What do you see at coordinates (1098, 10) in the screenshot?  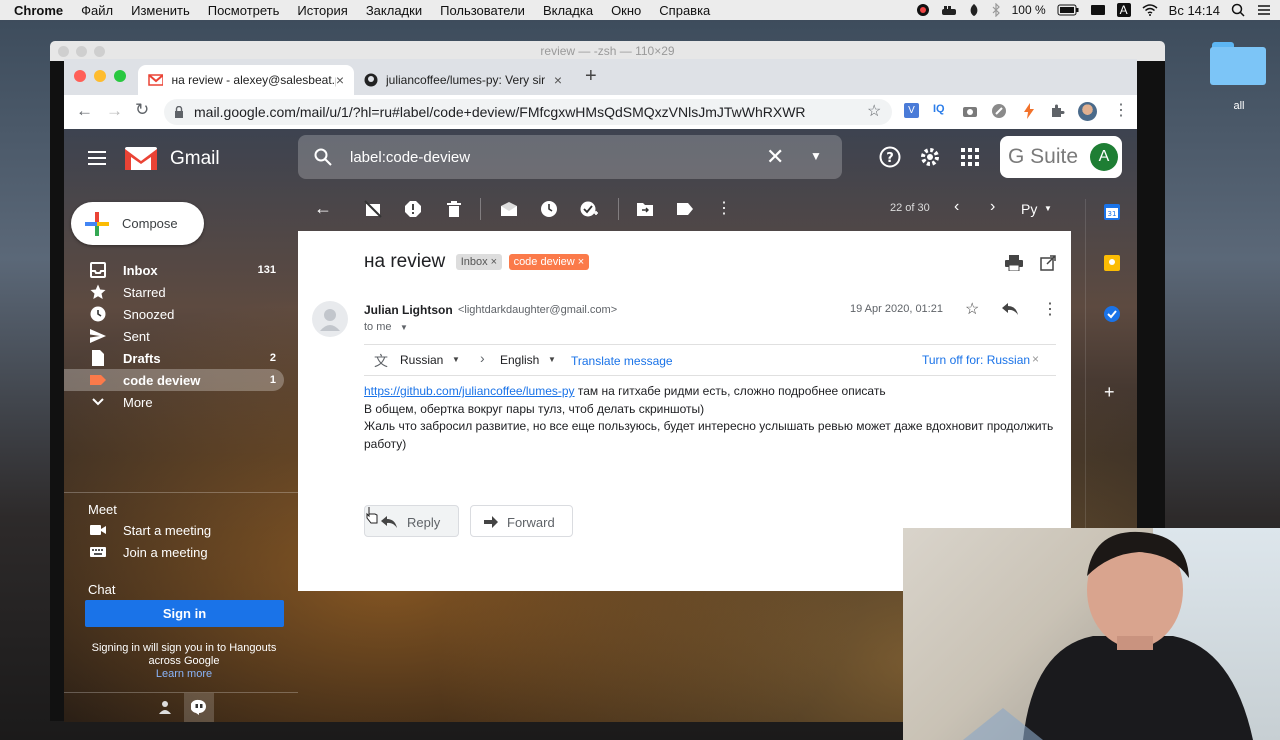 I see `keyboard-icon` at bounding box center [1098, 10].